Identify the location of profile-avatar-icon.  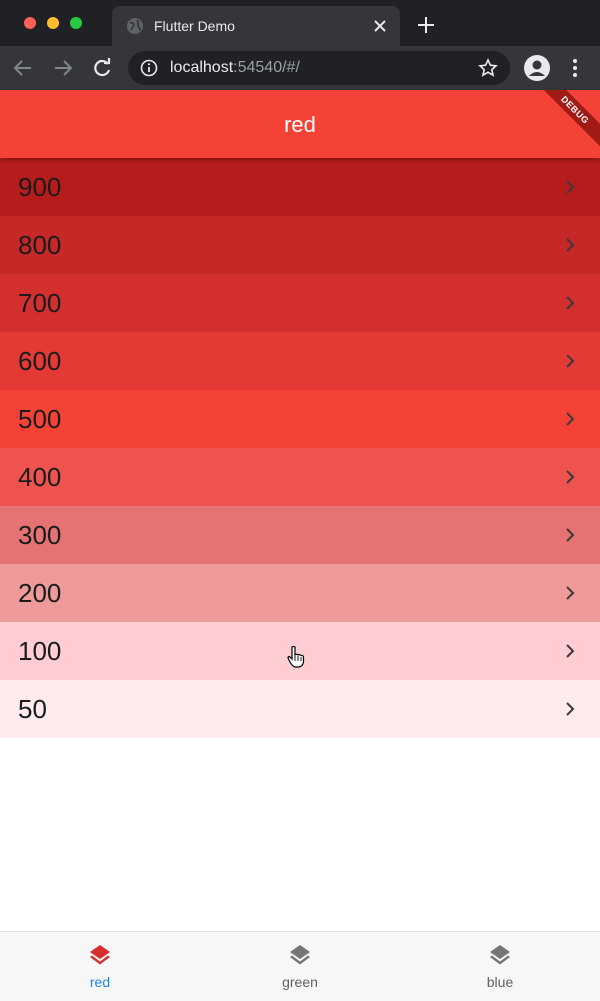
(537, 68).